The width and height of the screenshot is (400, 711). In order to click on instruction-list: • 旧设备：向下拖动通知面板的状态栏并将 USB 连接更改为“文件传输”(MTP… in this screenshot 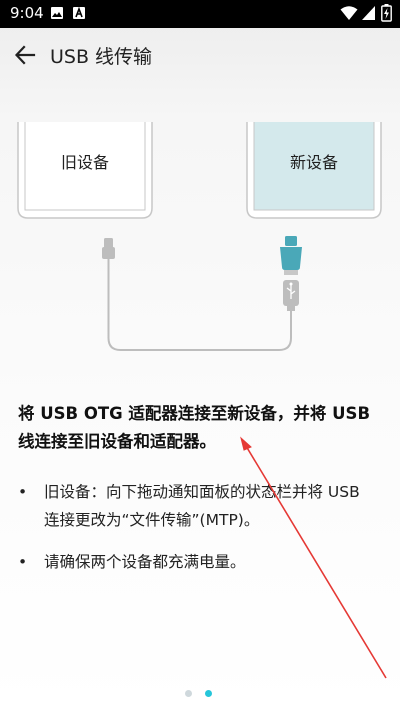, I will do `click(198, 527)`.